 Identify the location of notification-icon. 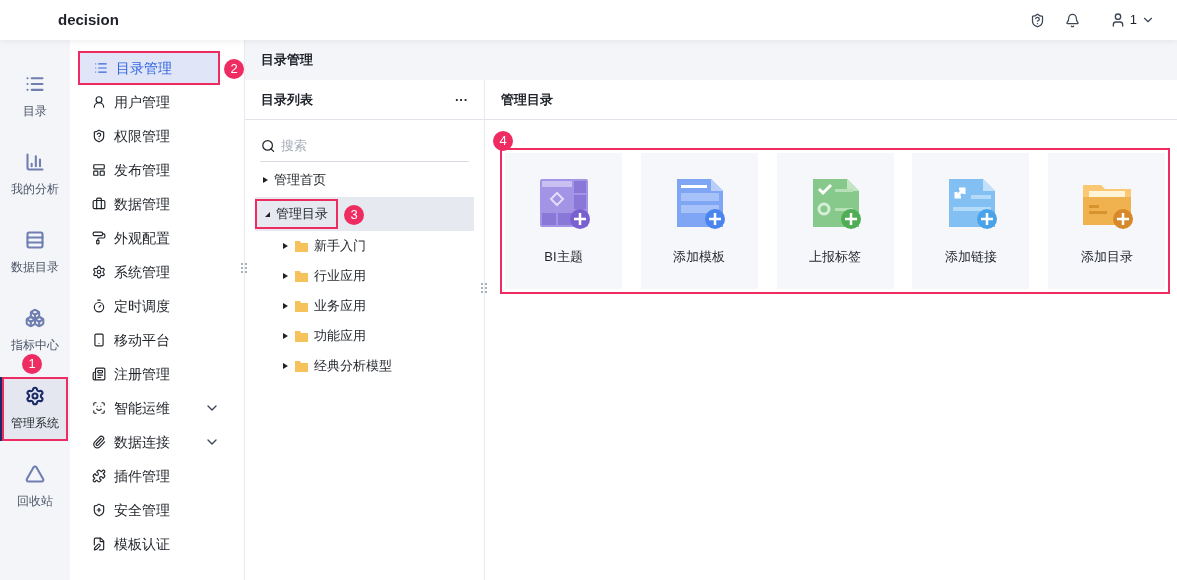
(1072, 20).